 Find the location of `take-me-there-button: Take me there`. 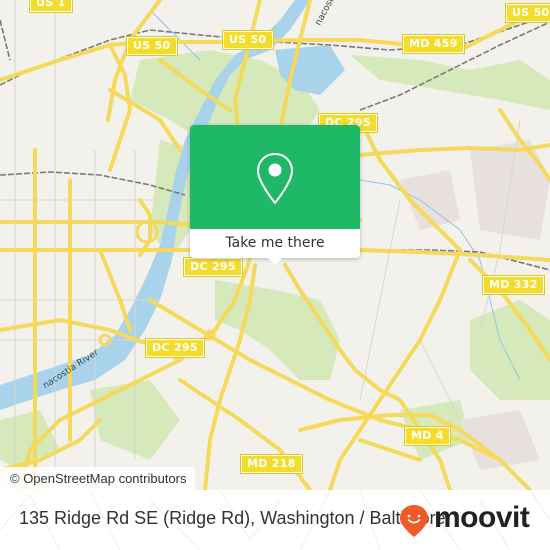

take-me-there-button: Take me there is located at coordinates (275, 243).